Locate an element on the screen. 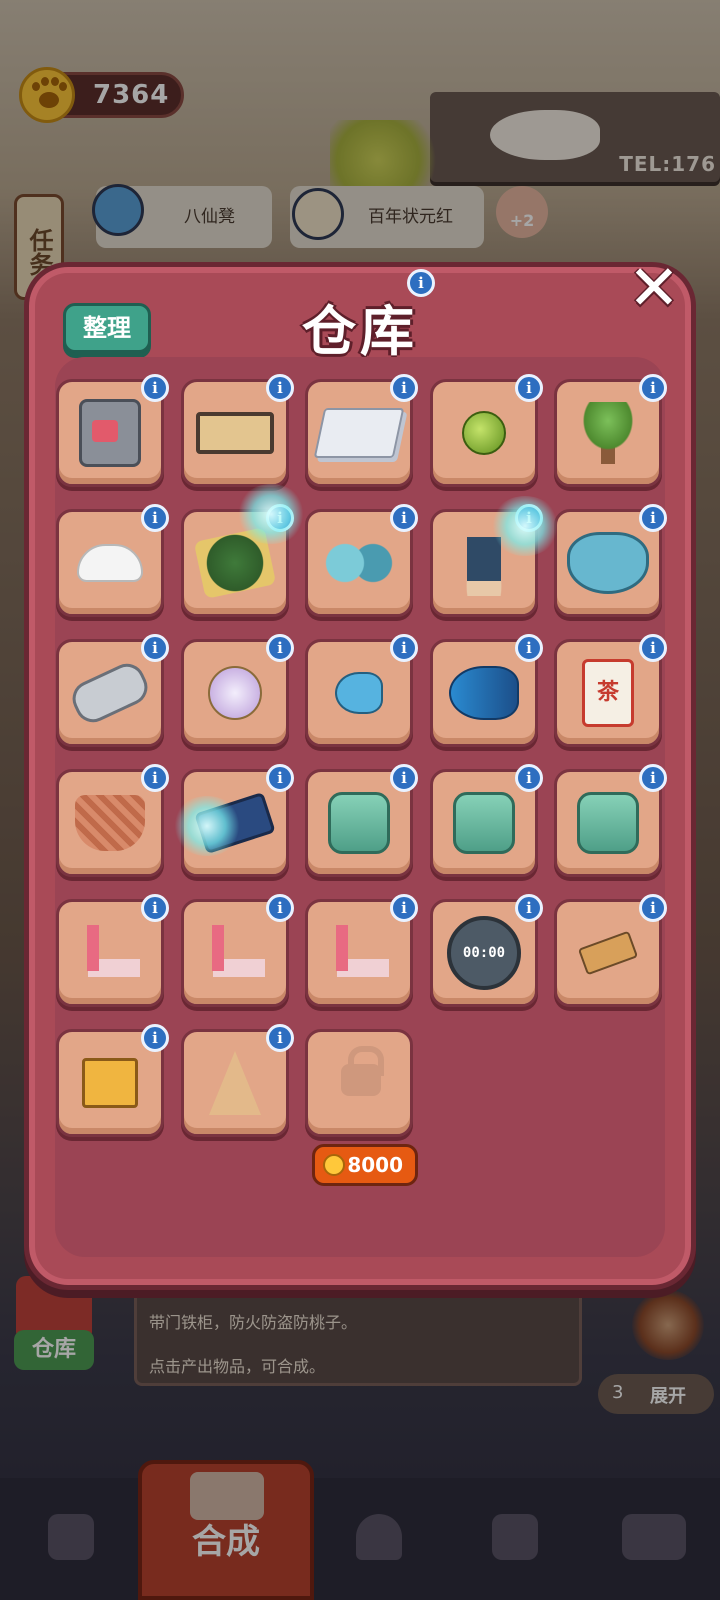 The image size is (720, 1600). padlock-icon is located at coordinates (361, 1080).